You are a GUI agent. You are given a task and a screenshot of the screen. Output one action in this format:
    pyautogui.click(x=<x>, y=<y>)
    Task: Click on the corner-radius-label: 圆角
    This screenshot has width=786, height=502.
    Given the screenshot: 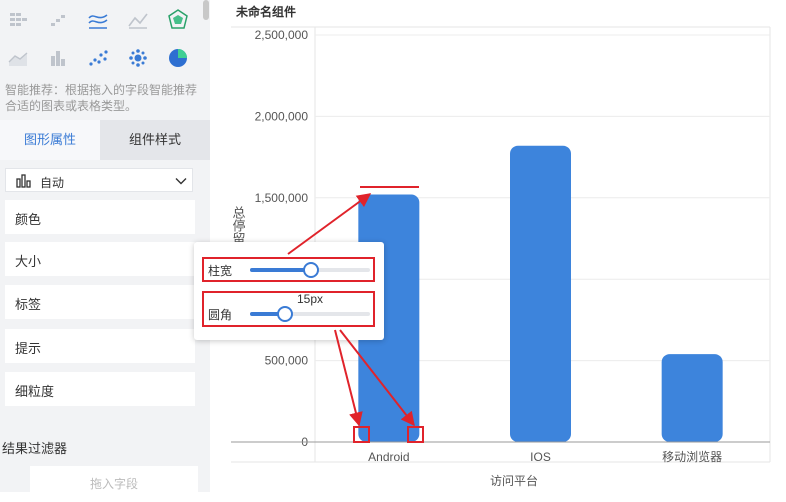 What is the action you would take?
    pyautogui.click(x=220, y=315)
    